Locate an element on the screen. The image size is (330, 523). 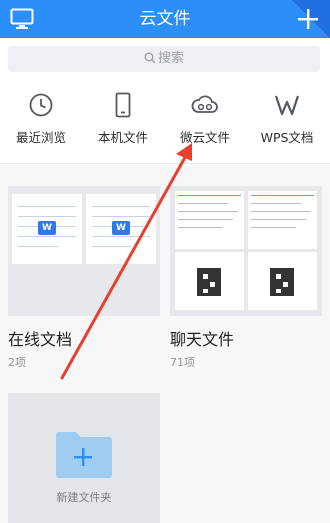
quick-item-wps: WPS文档 is located at coordinates (287, 122).